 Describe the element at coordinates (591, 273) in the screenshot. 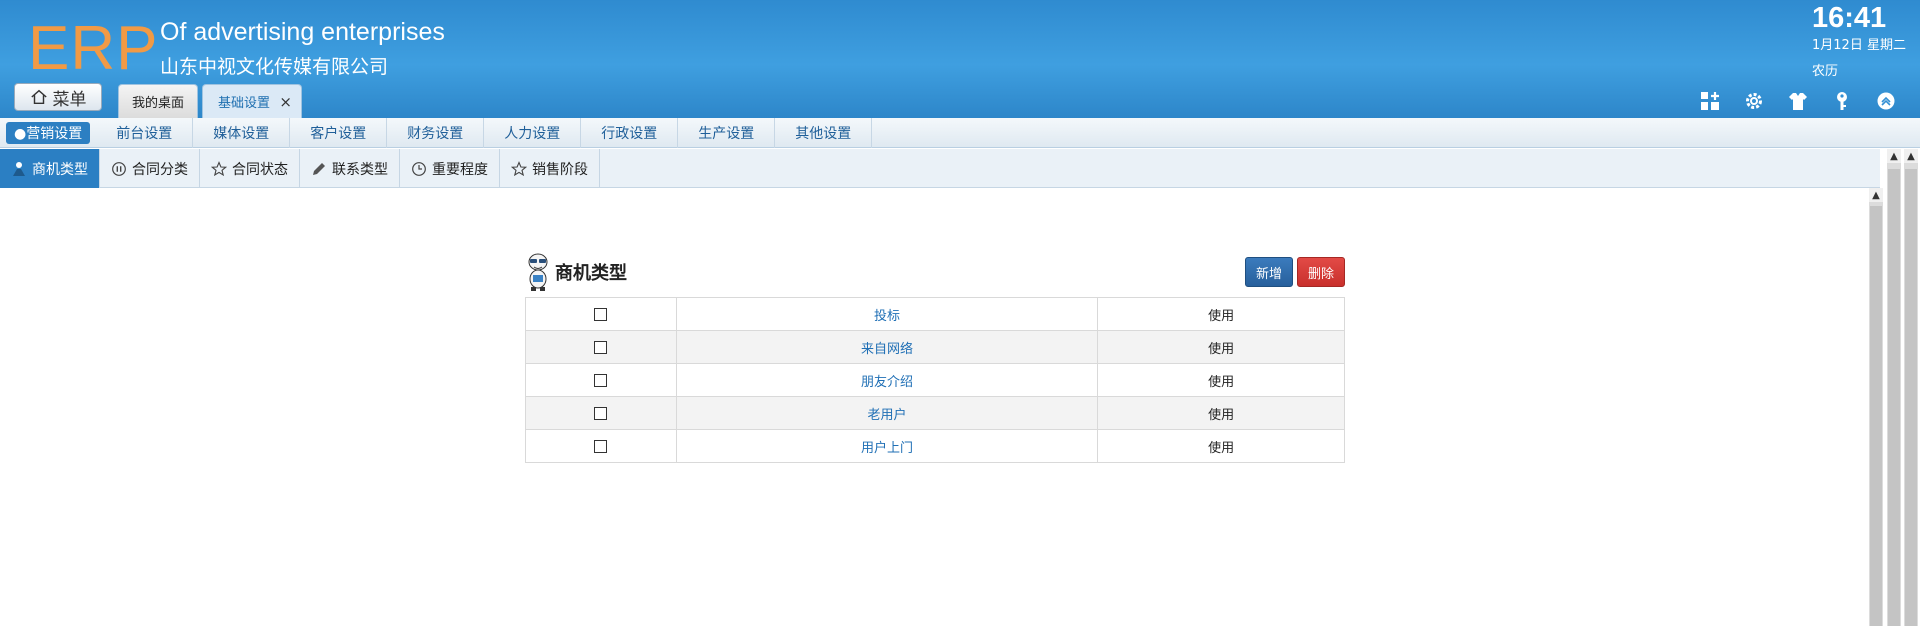

I see `panel-title-text: 商机类型` at that location.